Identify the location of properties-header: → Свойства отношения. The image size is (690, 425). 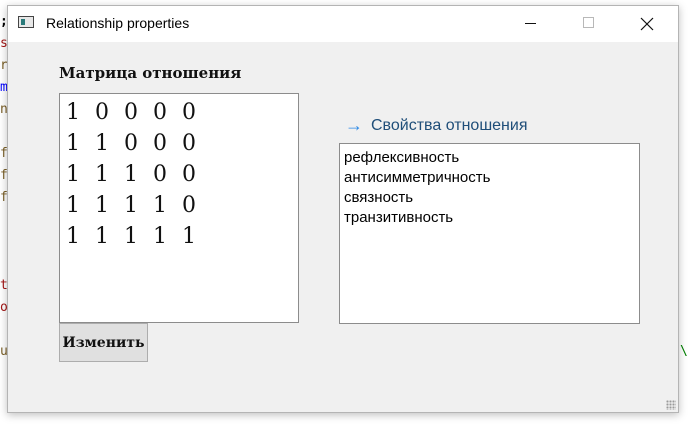
(436, 125).